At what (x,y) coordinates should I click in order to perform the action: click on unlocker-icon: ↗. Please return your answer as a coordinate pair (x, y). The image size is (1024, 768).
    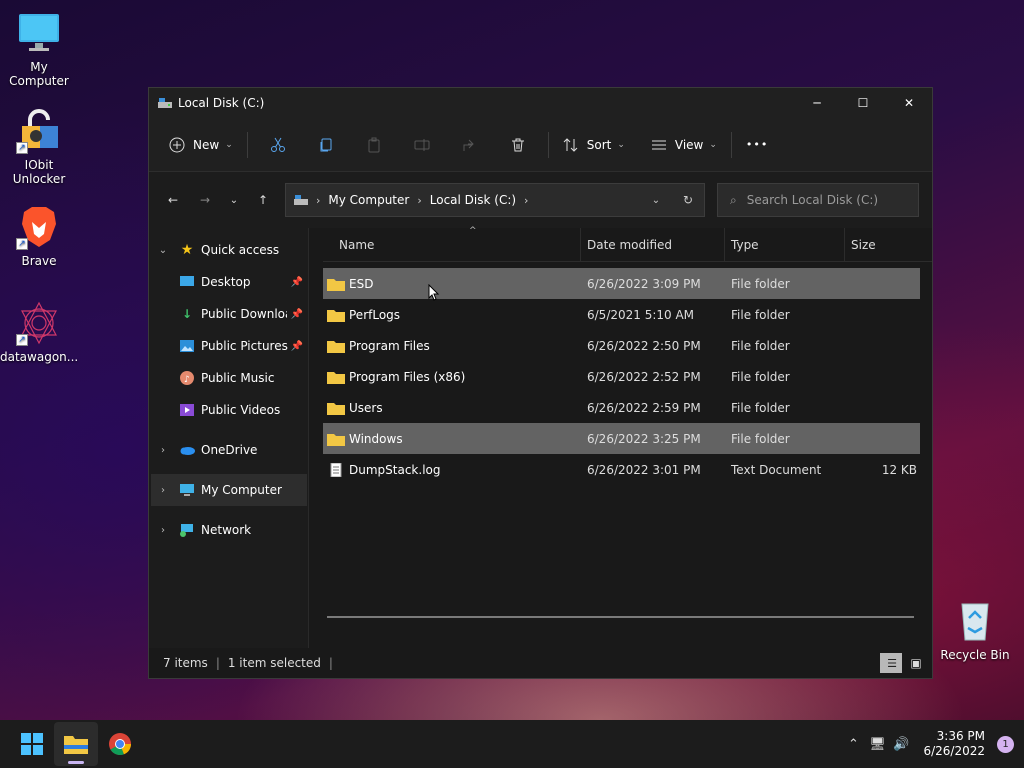
    Looking at the image, I should click on (39, 131).